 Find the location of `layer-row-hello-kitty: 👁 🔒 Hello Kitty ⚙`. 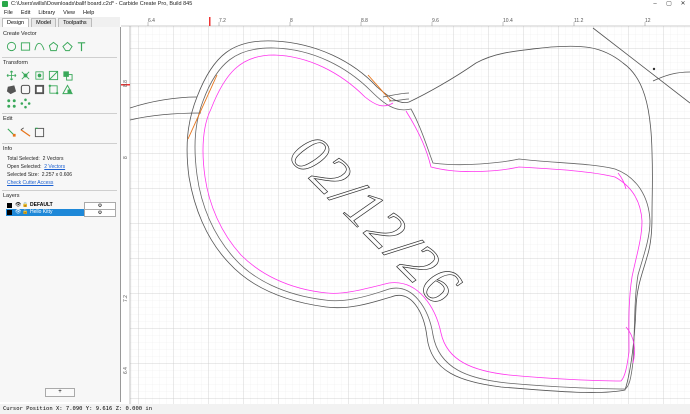

layer-row-hello-kitty: 👁 🔒 Hello Kitty ⚙ is located at coordinates (61, 213).